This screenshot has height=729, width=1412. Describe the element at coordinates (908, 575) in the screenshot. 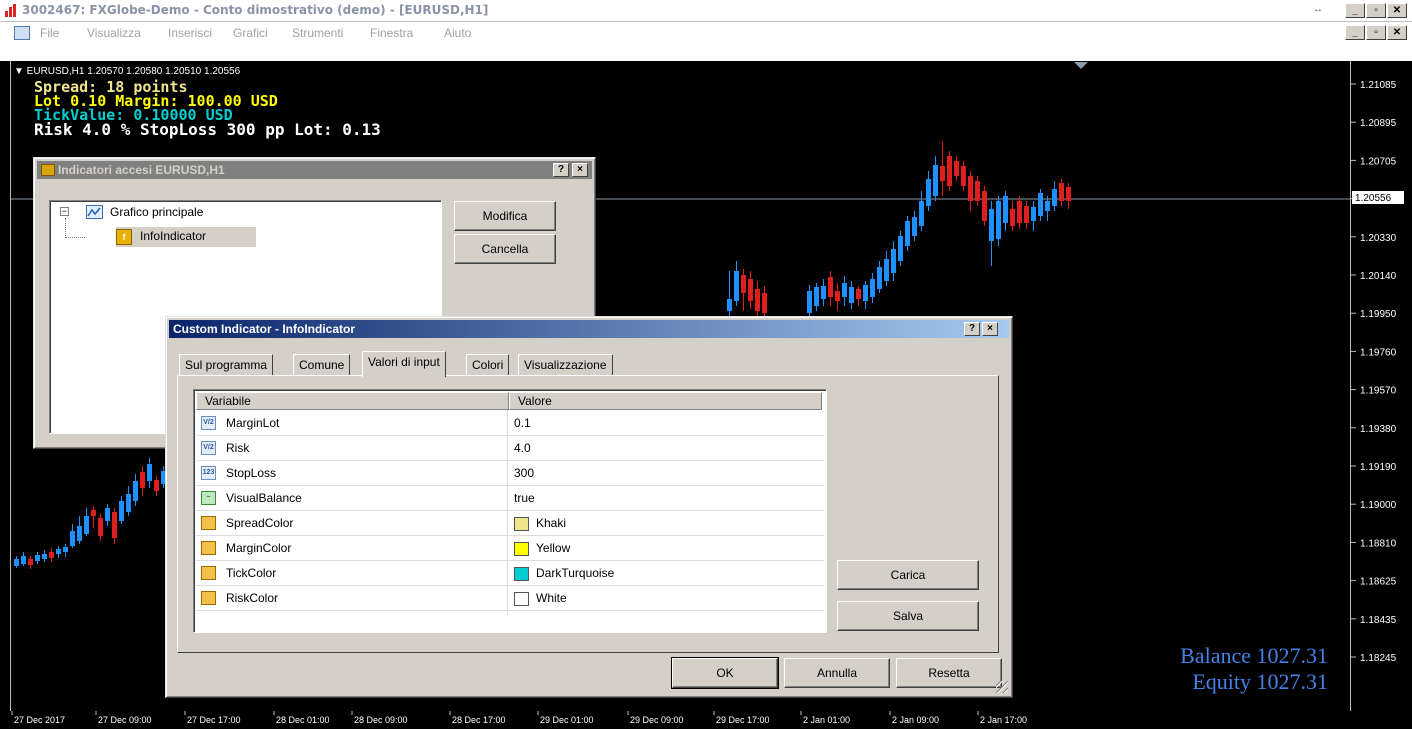

I see `load-button: Carica` at that location.